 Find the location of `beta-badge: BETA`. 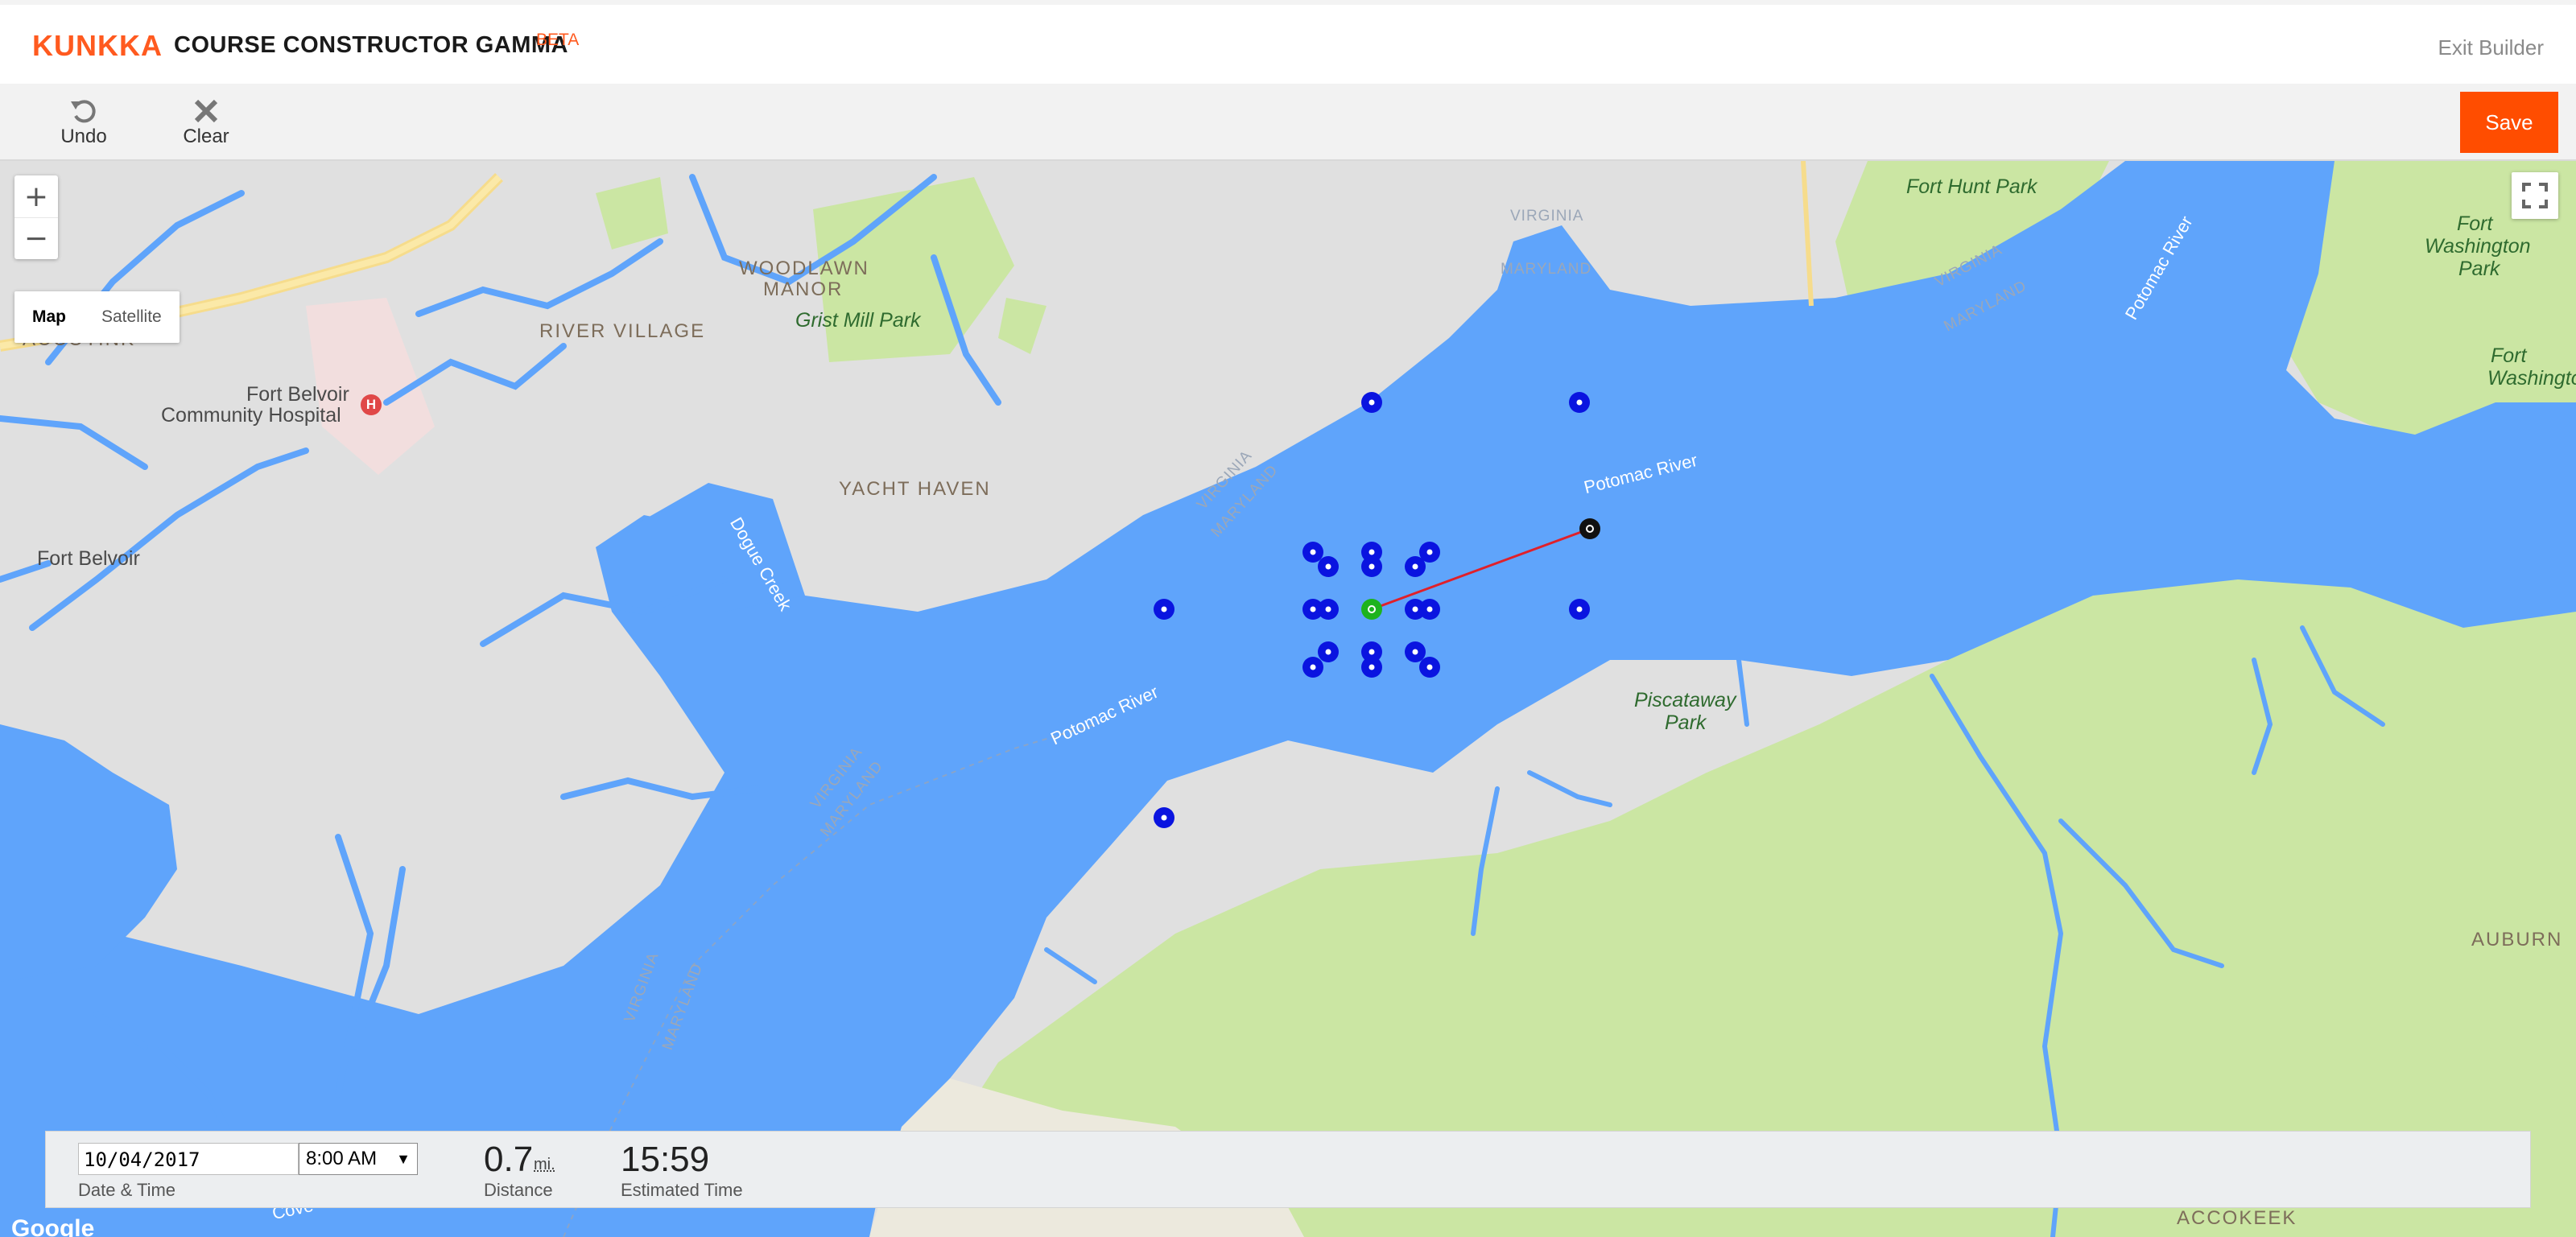

beta-badge: BETA is located at coordinates (558, 40).